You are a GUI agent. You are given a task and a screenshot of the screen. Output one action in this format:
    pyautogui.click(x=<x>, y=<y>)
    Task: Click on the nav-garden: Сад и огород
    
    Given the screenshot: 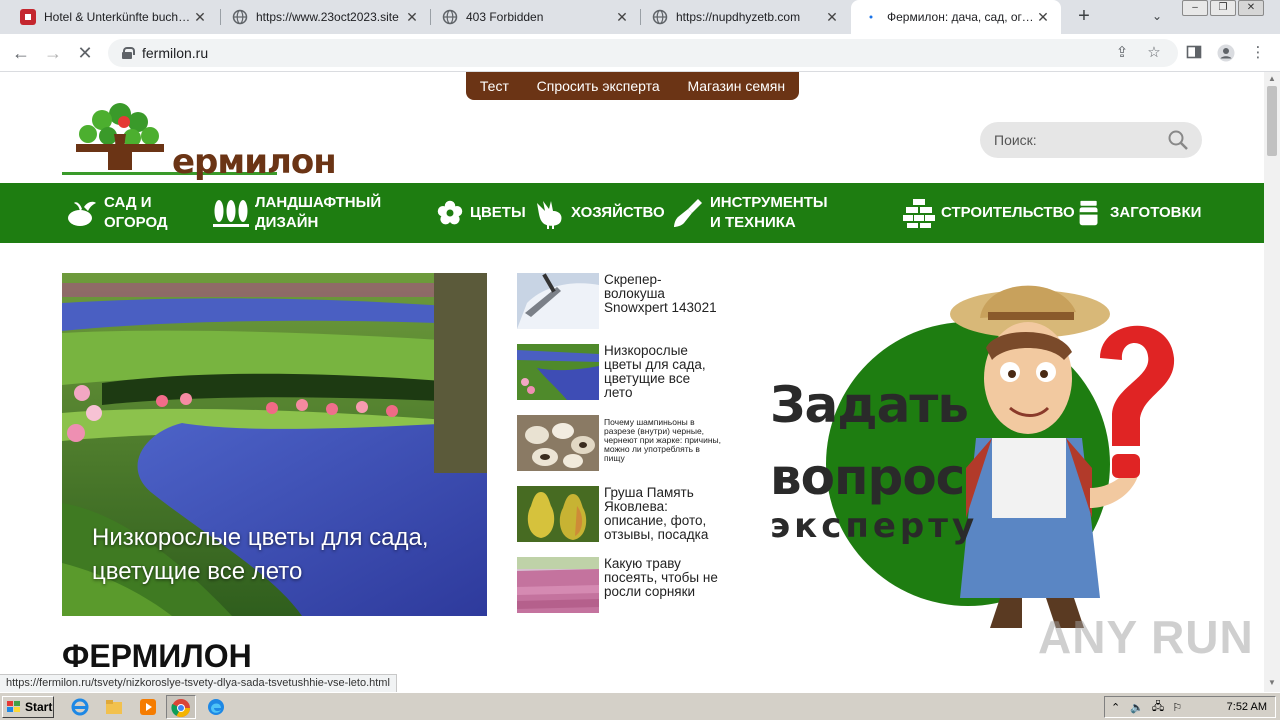 What is the action you would take?
    pyautogui.click(x=126, y=213)
    